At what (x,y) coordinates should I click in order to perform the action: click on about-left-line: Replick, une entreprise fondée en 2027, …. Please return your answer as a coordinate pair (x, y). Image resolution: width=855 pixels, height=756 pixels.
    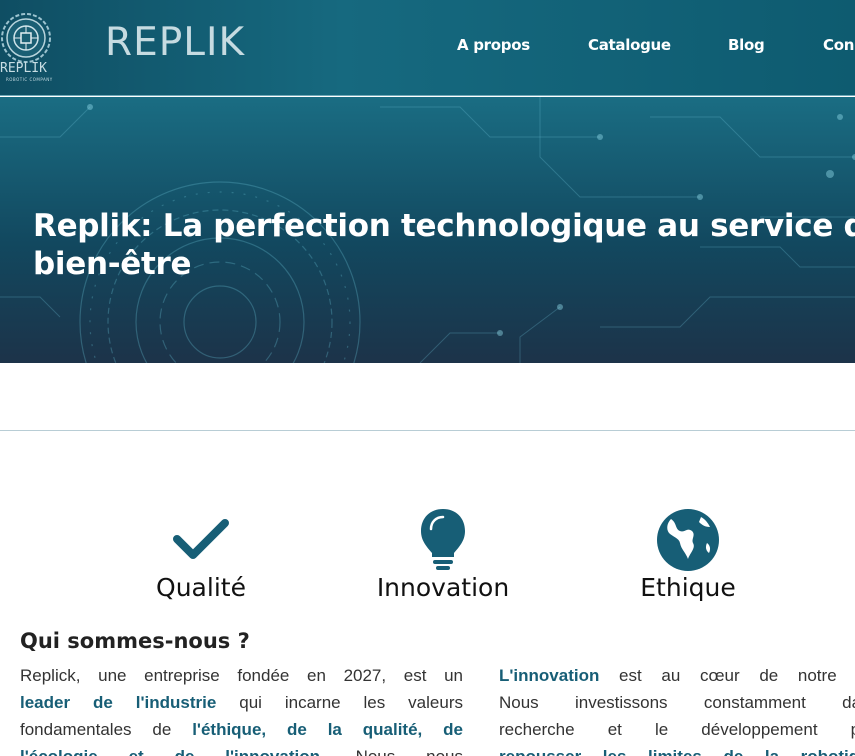
    Looking at the image, I should click on (241, 675).